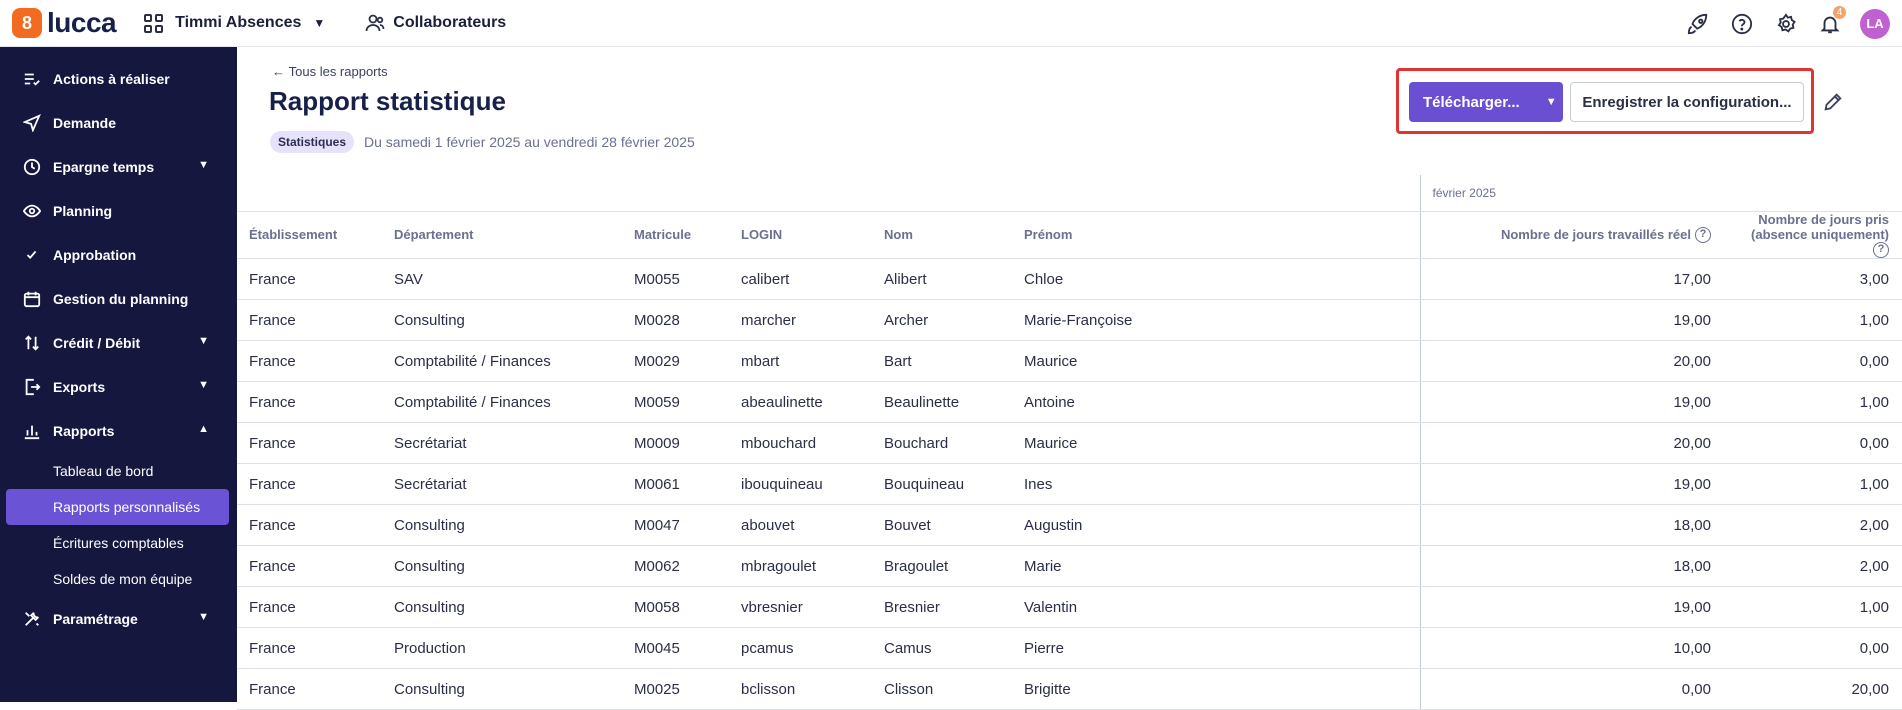  I want to click on table-cell: 20,00, so click(1571, 443).